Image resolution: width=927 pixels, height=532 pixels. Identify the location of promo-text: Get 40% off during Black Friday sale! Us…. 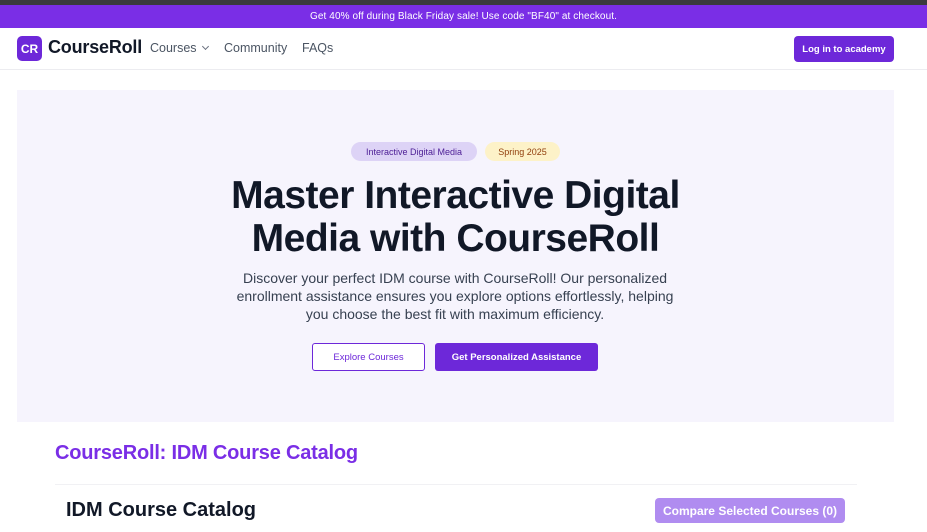
(463, 16).